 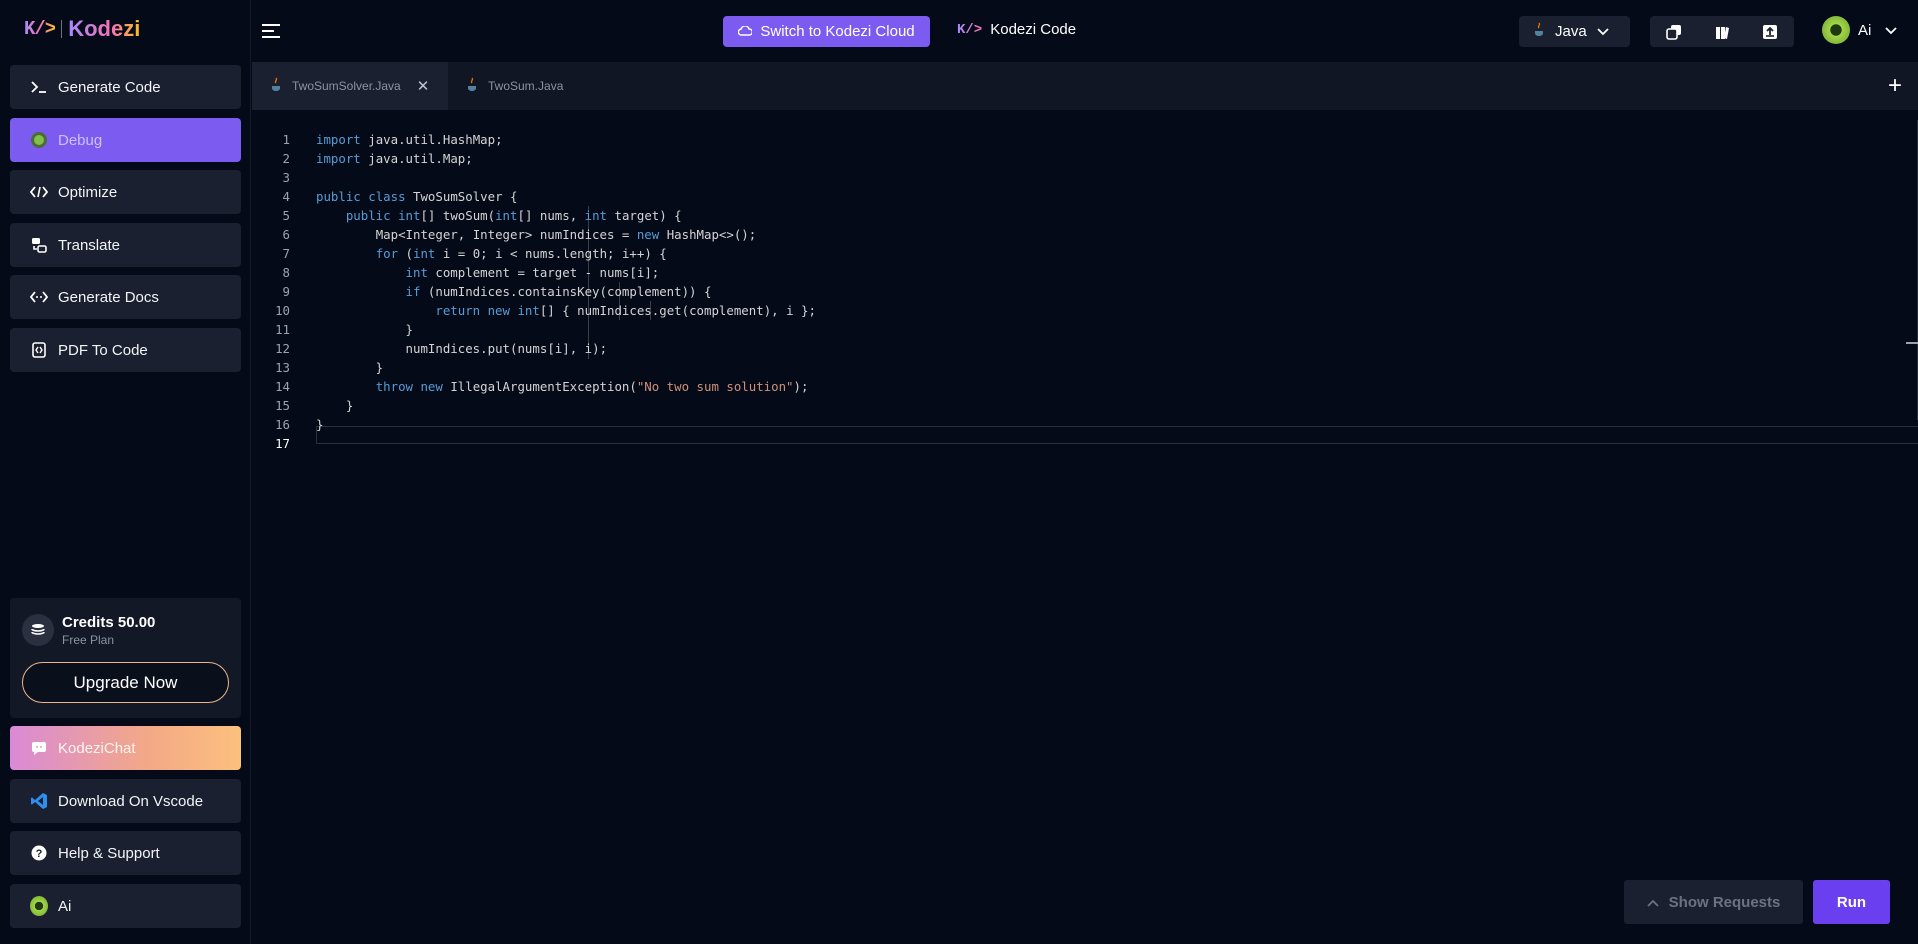 What do you see at coordinates (125, 748) in the screenshot?
I see `sidebar-item-kodezichat: KodeziChat` at bounding box center [125, 748].